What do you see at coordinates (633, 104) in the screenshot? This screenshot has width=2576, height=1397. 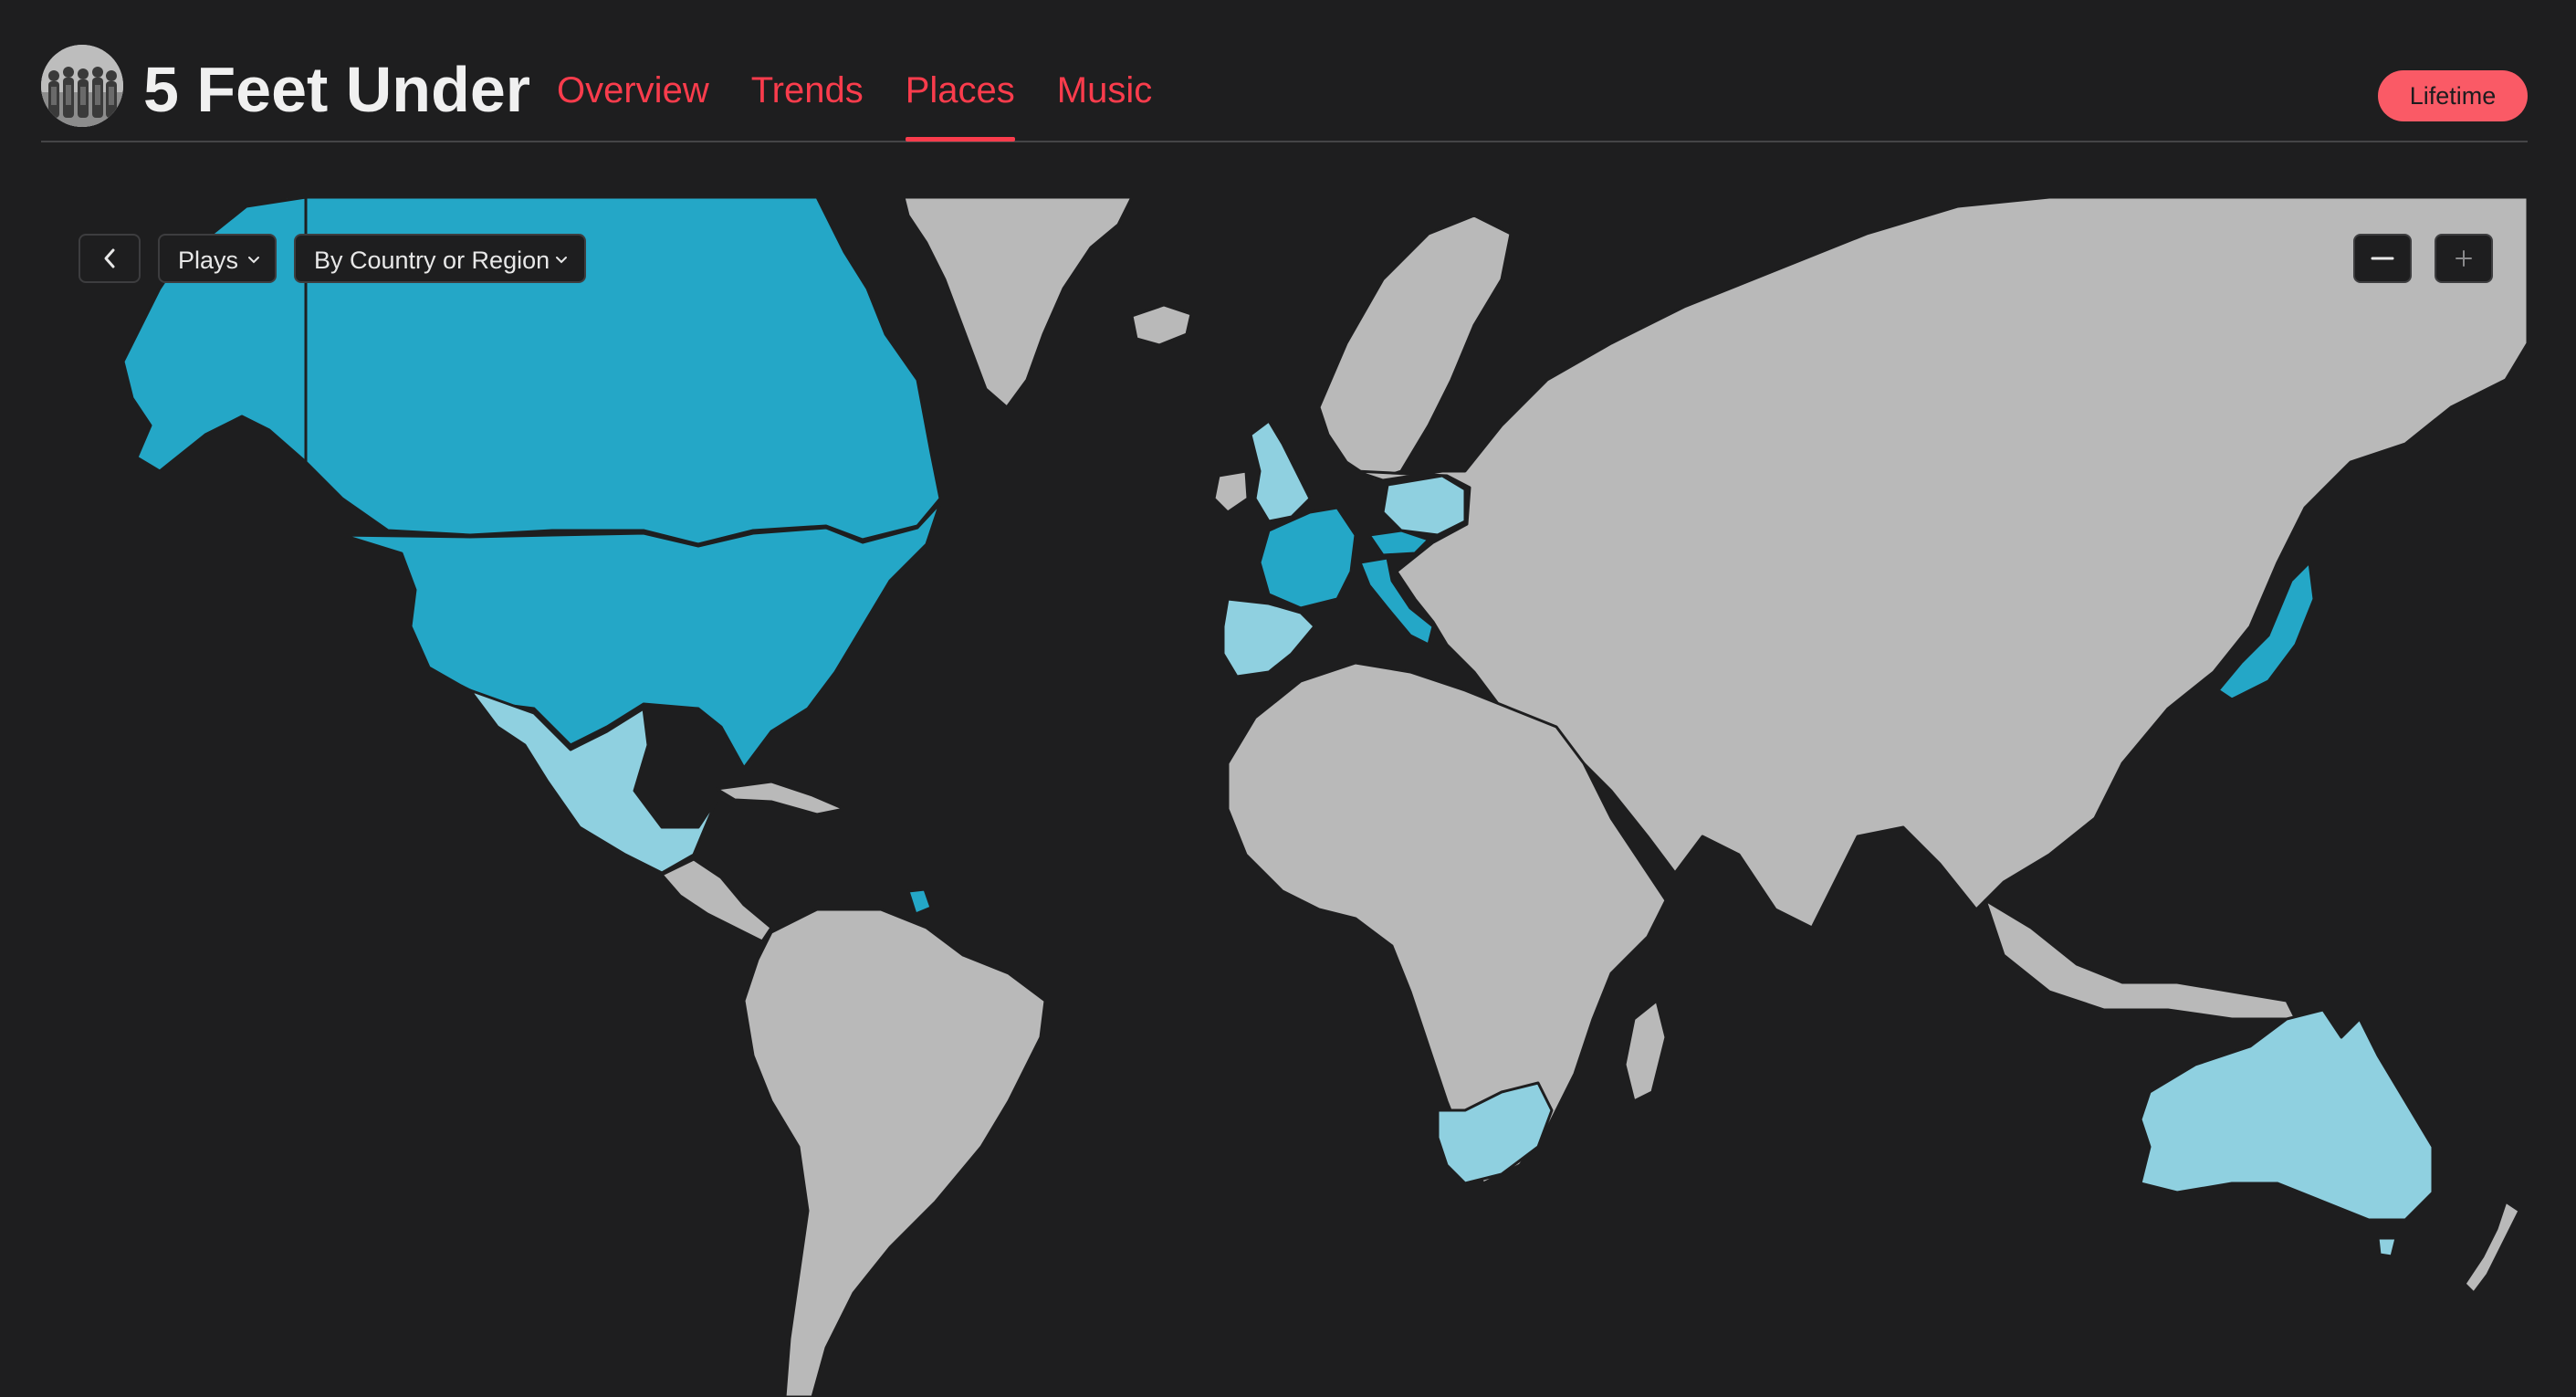 I see `tab-overview: Overview` at bounding box center [633, 104].